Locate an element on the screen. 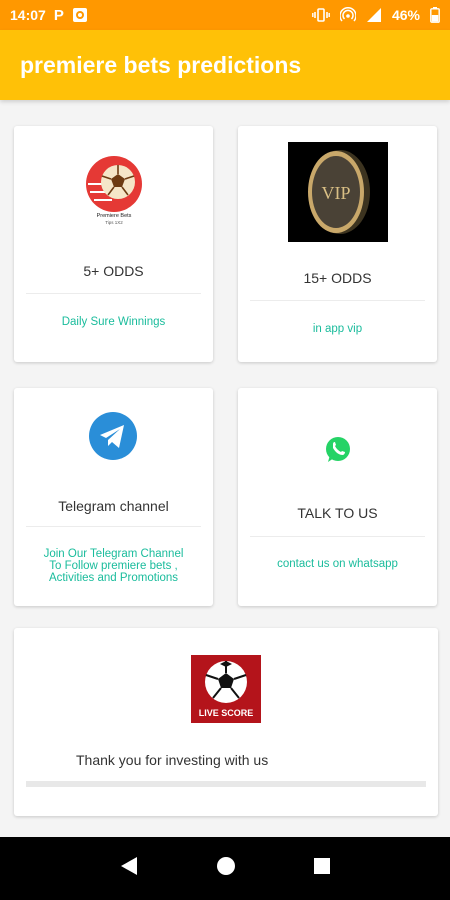 The image size is (450, 900). recents-button is located at coordinates (322, 868).